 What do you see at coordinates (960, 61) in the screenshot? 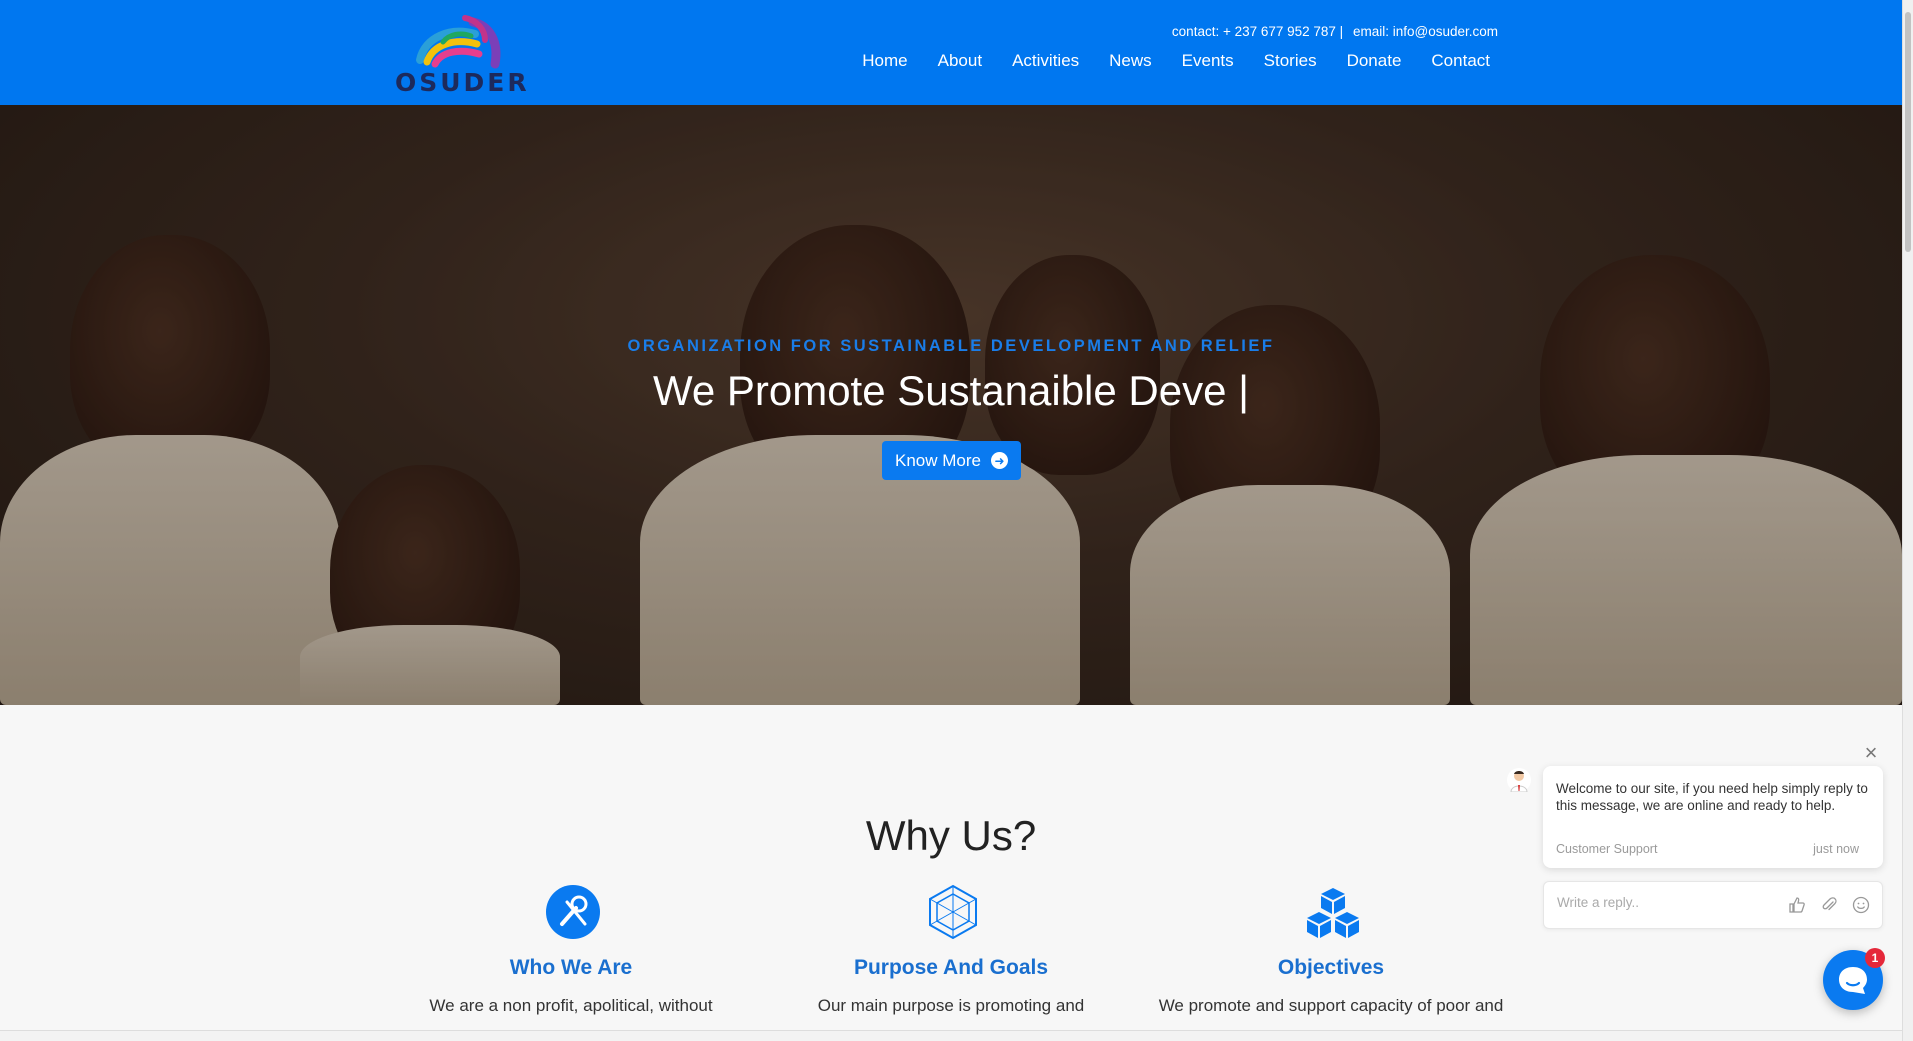
I see `nav-item-about: About` at bounding box center [960, 61].